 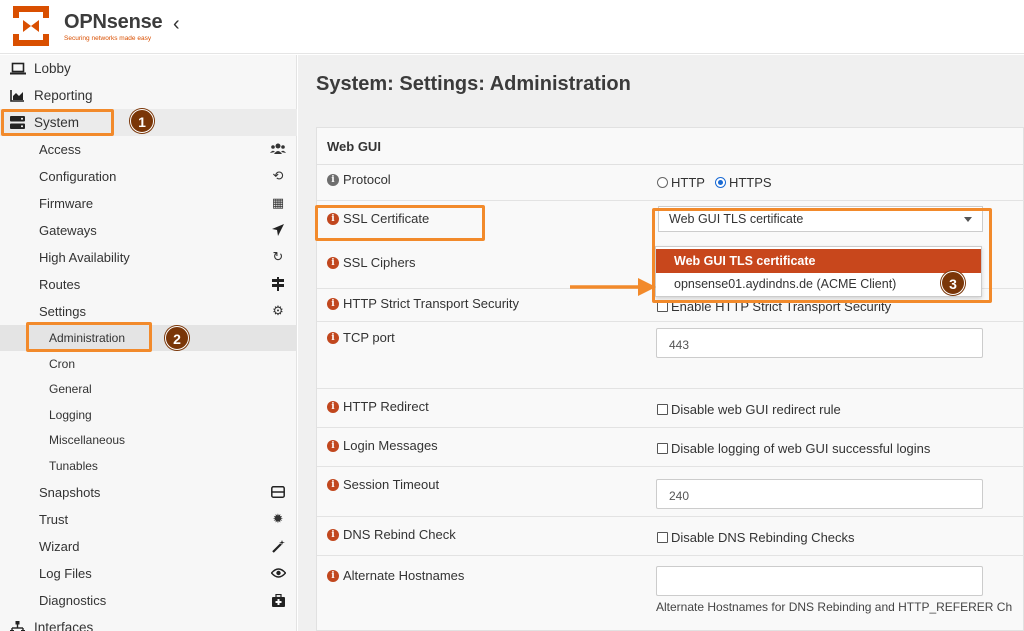 What do you see at coordinates (148, 338) in the screenshot?
I see `sidebar-item-administration: Administration` at bounding box center [148, 338].